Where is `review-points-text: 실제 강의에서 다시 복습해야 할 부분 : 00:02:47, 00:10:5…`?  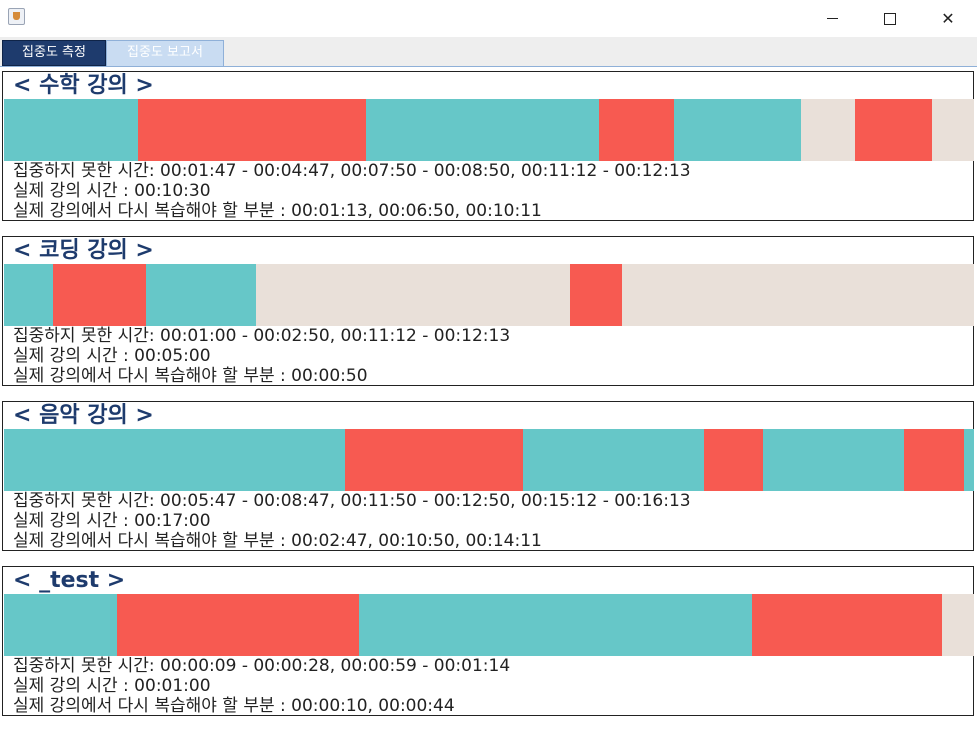
review-points-text: 실제 강의에서 다시 복습해야 할 부분 : 00:02:47, 00:10:5… is located at coordinates (277, 541).